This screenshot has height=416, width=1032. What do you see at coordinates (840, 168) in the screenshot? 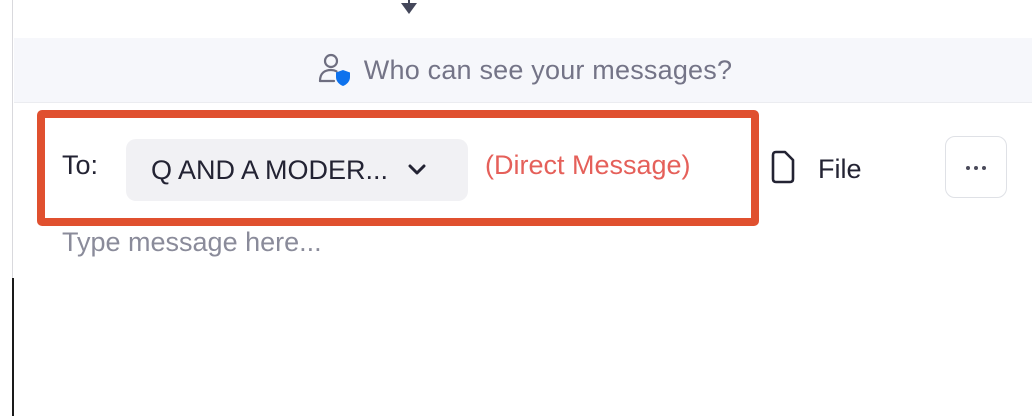
I see `file-label: File` at bounding box center [840, 168].